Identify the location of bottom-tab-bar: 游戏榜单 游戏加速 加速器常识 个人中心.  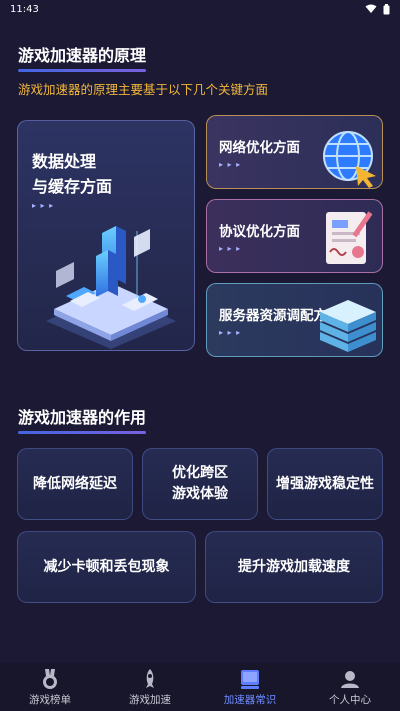
(200, 687).